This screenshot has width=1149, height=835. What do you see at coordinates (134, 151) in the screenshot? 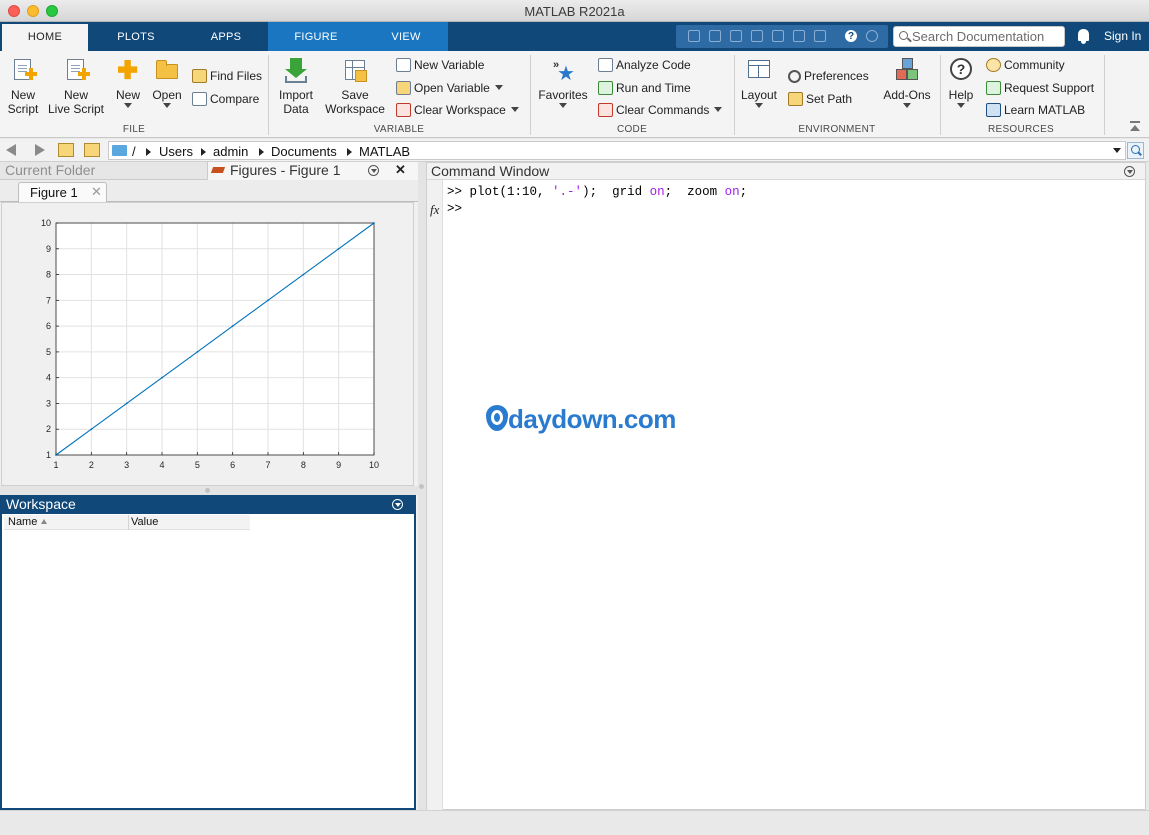
I see `path-root: /` at bounding box center [134, 151].